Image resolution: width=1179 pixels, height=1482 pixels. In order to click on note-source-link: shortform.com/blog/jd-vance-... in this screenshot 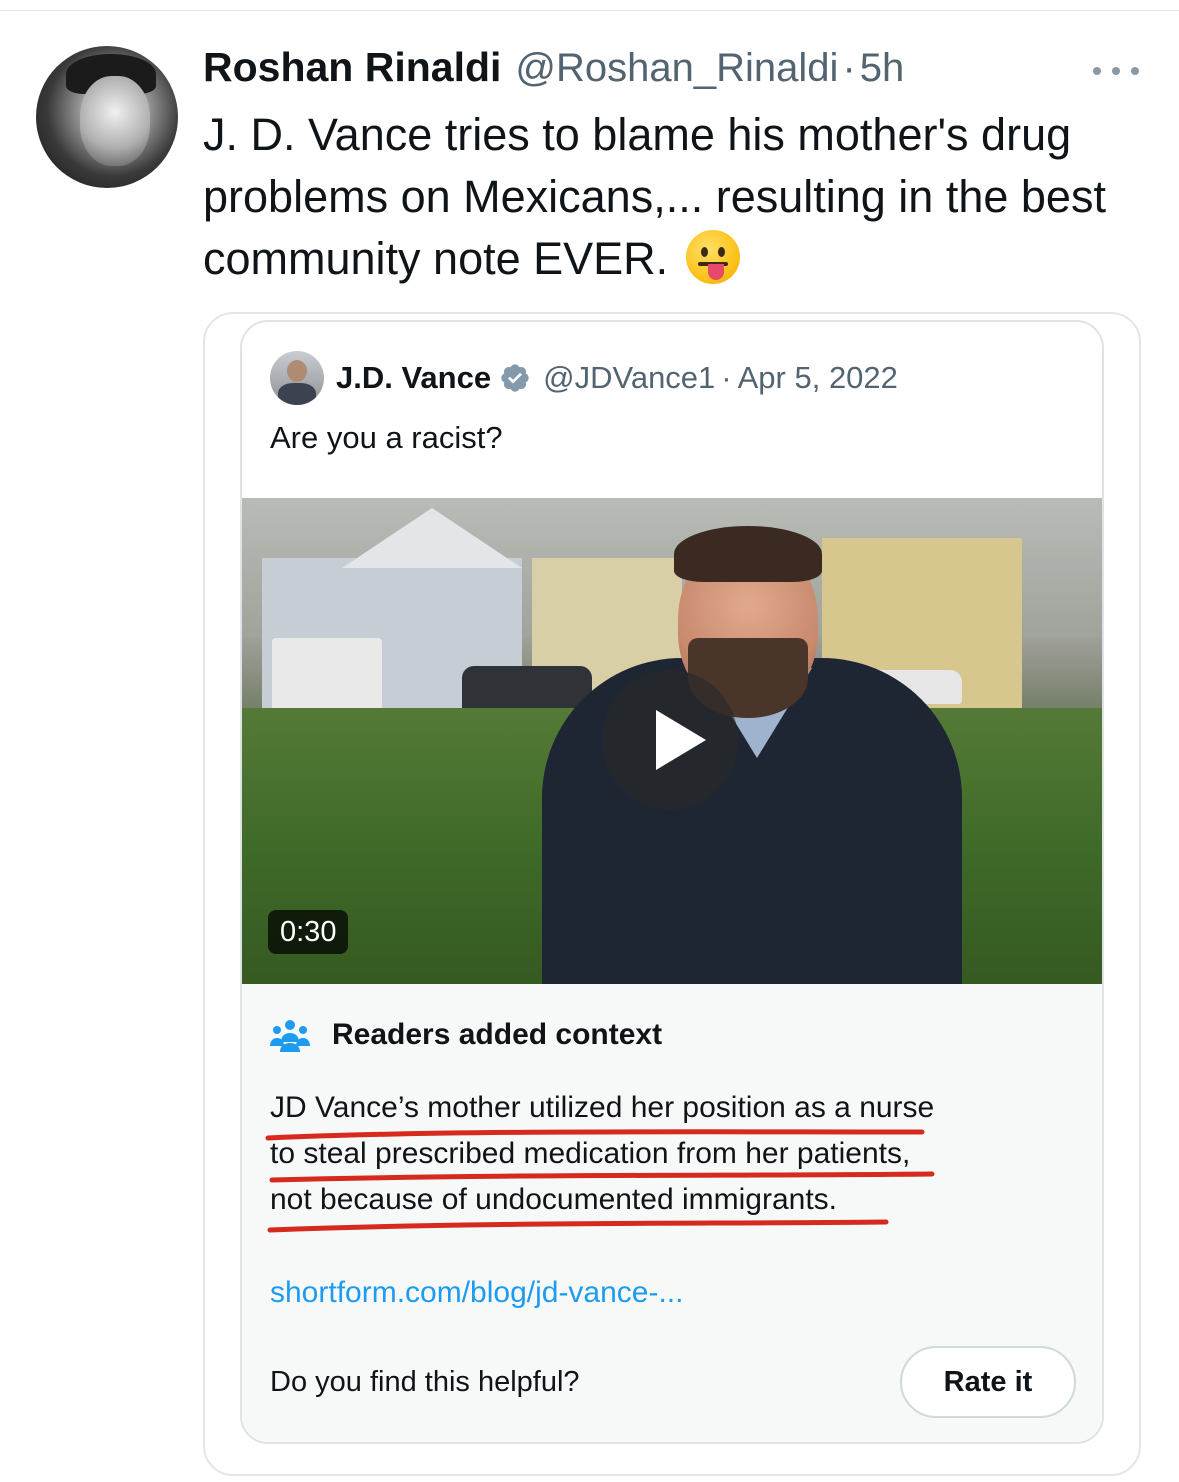, I will do `click(476, 1293)`.